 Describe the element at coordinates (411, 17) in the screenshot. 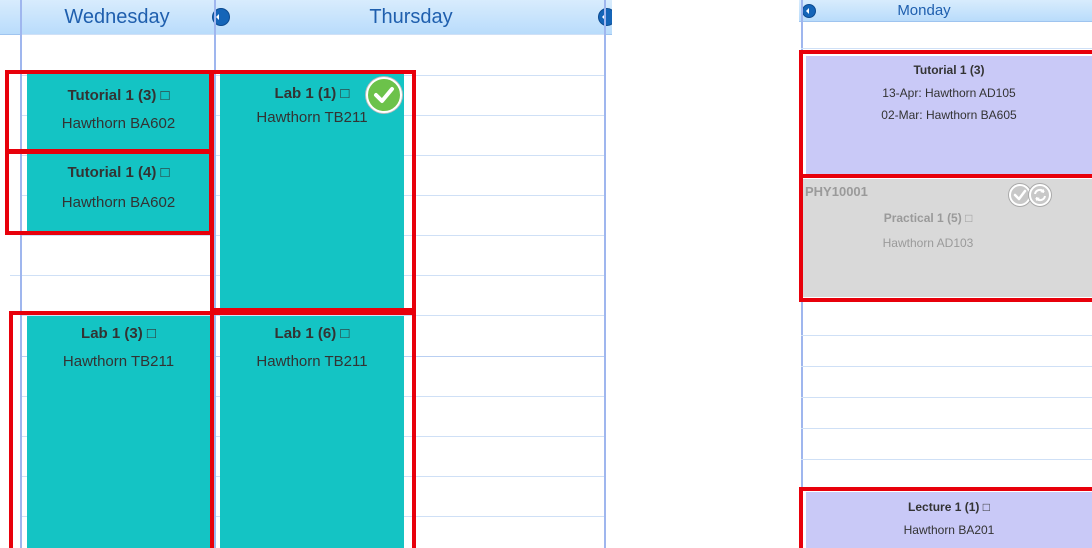

I see `day-header-thursday: Thursday` at that location.